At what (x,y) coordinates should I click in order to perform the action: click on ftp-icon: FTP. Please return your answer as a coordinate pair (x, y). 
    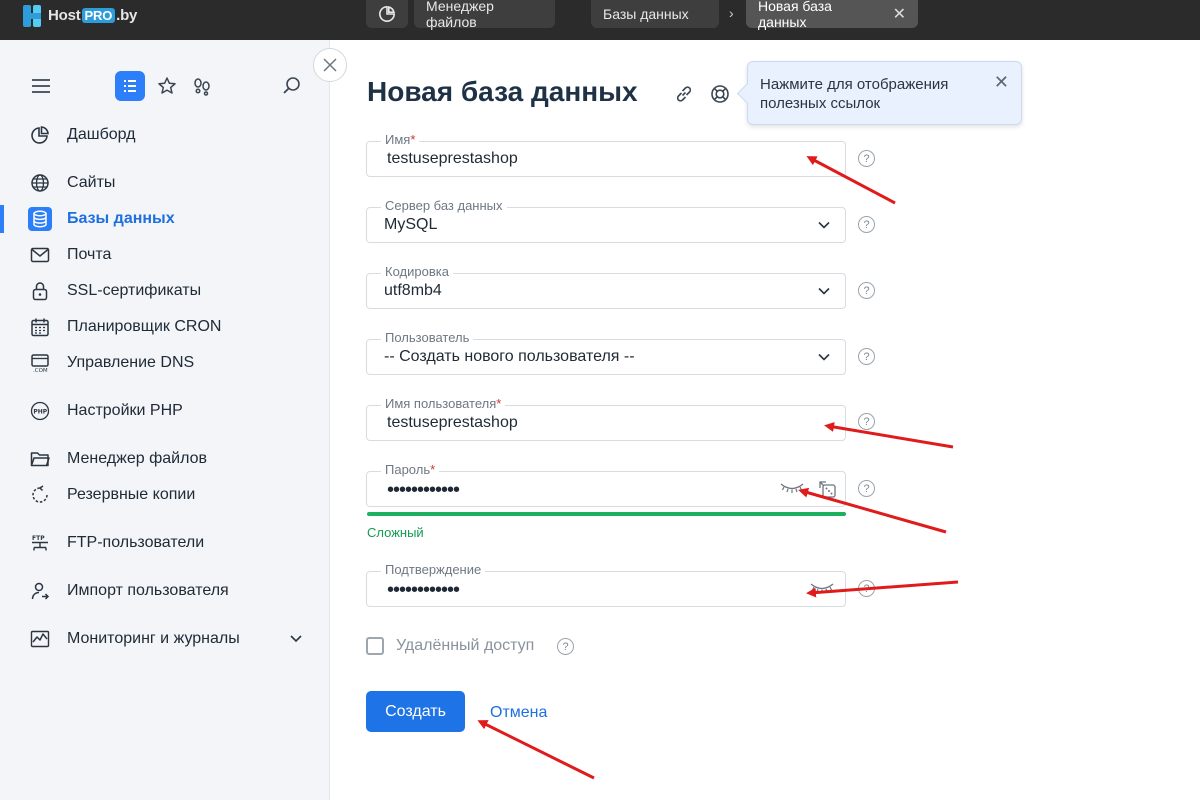
    Looking at the image, I should click on (40, 543).